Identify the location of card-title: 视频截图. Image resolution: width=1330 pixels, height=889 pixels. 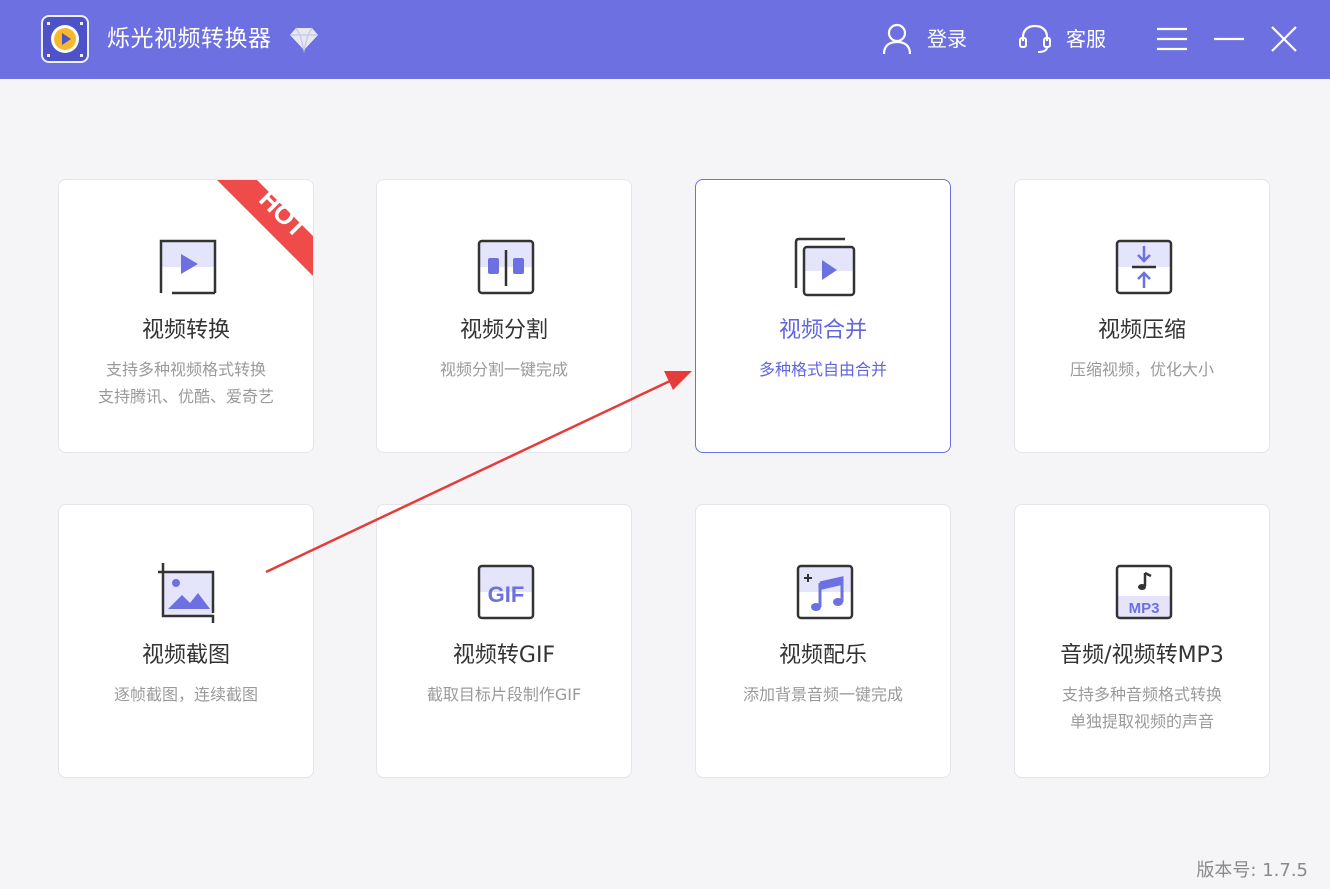
(185, 655).